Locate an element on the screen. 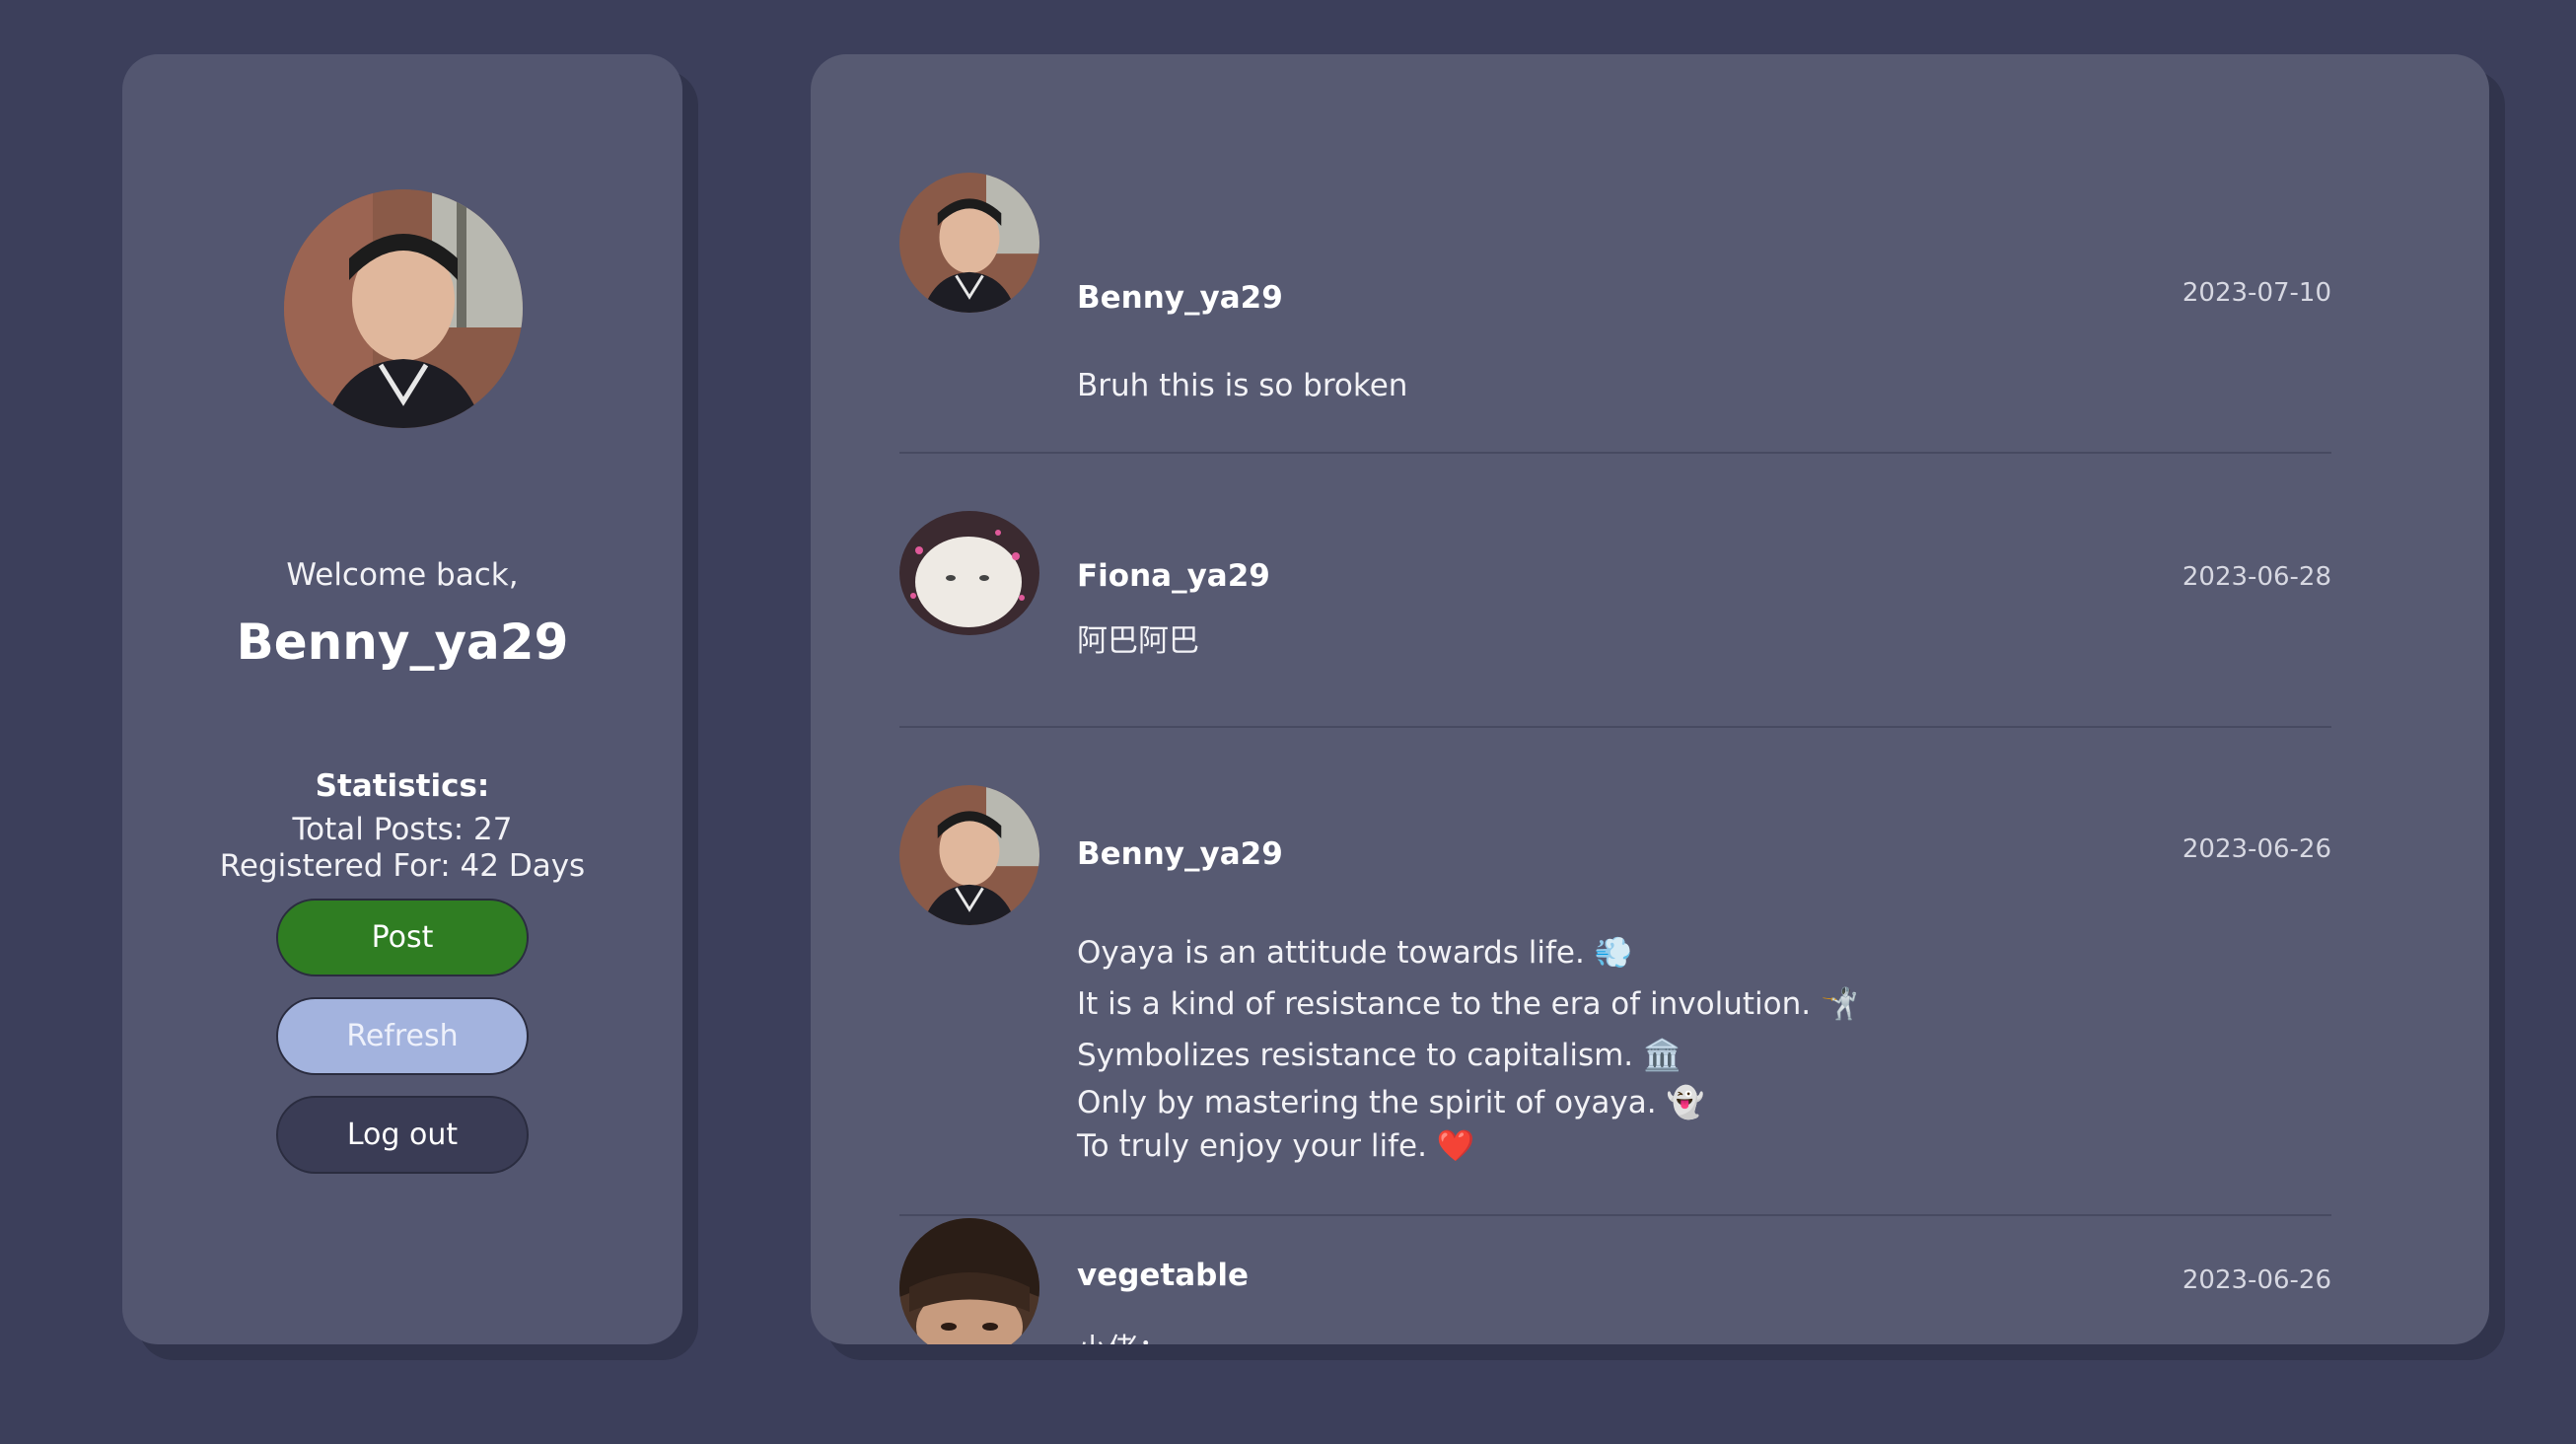  user-photo-fiona-cat is located at coordinates (969, 573).